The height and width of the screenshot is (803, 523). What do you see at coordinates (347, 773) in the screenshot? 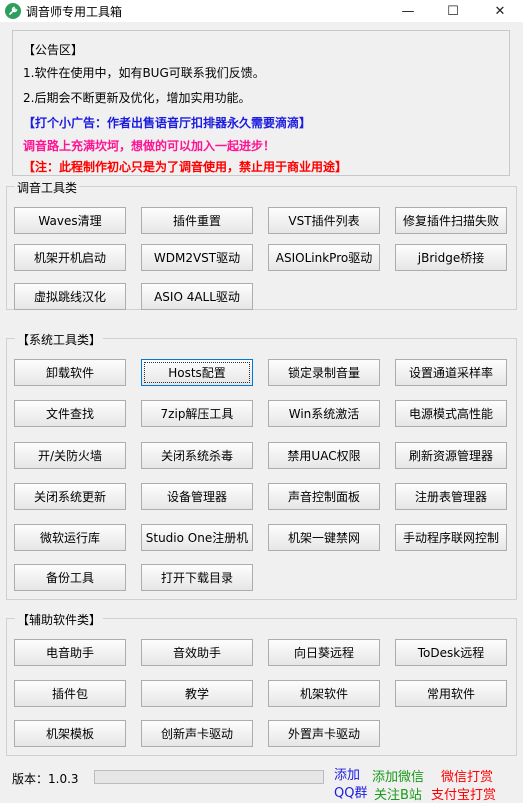
I see `add-qq-link-line1: 添加` at bounding box center [347, 773].